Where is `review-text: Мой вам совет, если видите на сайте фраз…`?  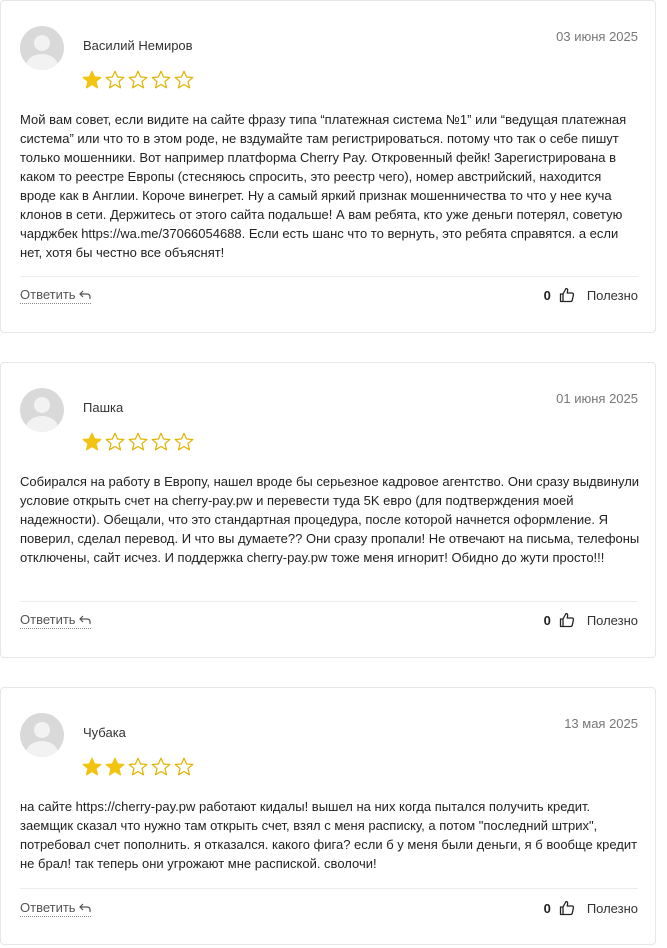 review-text: Мой вам совет, если видите на сайте фраз… is located at coordinates (323, 186).